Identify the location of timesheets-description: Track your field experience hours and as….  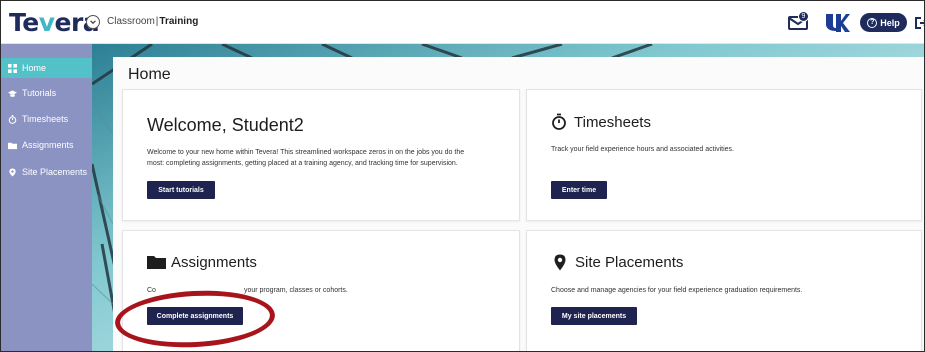
(642, 149).